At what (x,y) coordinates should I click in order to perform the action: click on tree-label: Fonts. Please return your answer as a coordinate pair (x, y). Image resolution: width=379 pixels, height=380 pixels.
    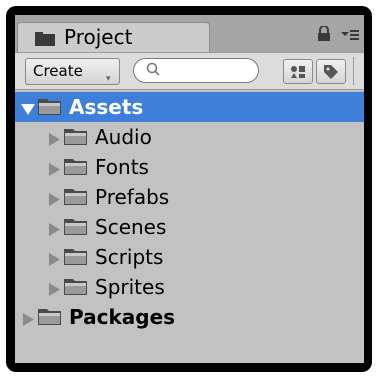
    Looking at the image, I should click on (122, 167).